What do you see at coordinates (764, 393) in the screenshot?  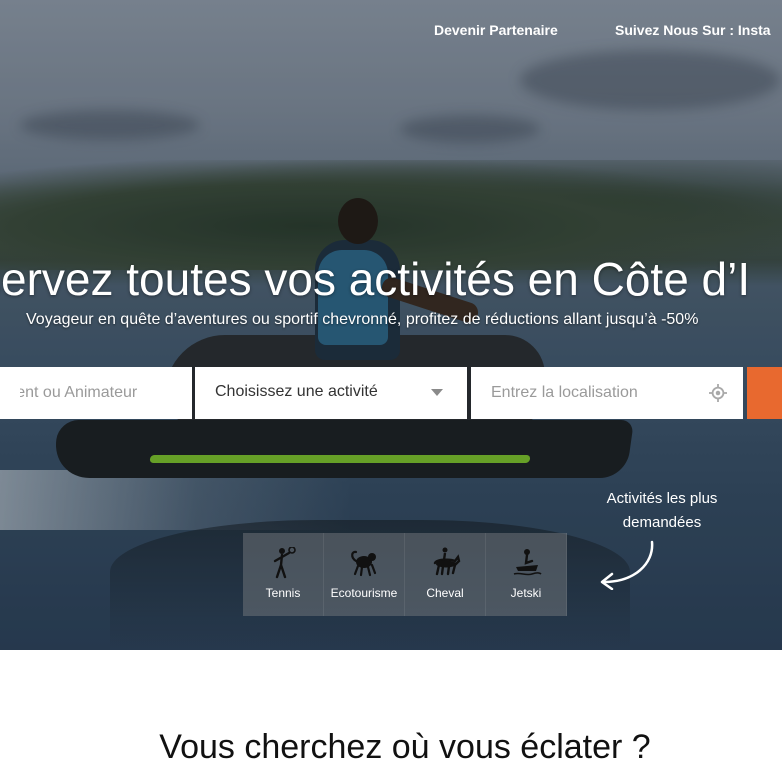 I see `search-button` at bounding box center [764, 393].